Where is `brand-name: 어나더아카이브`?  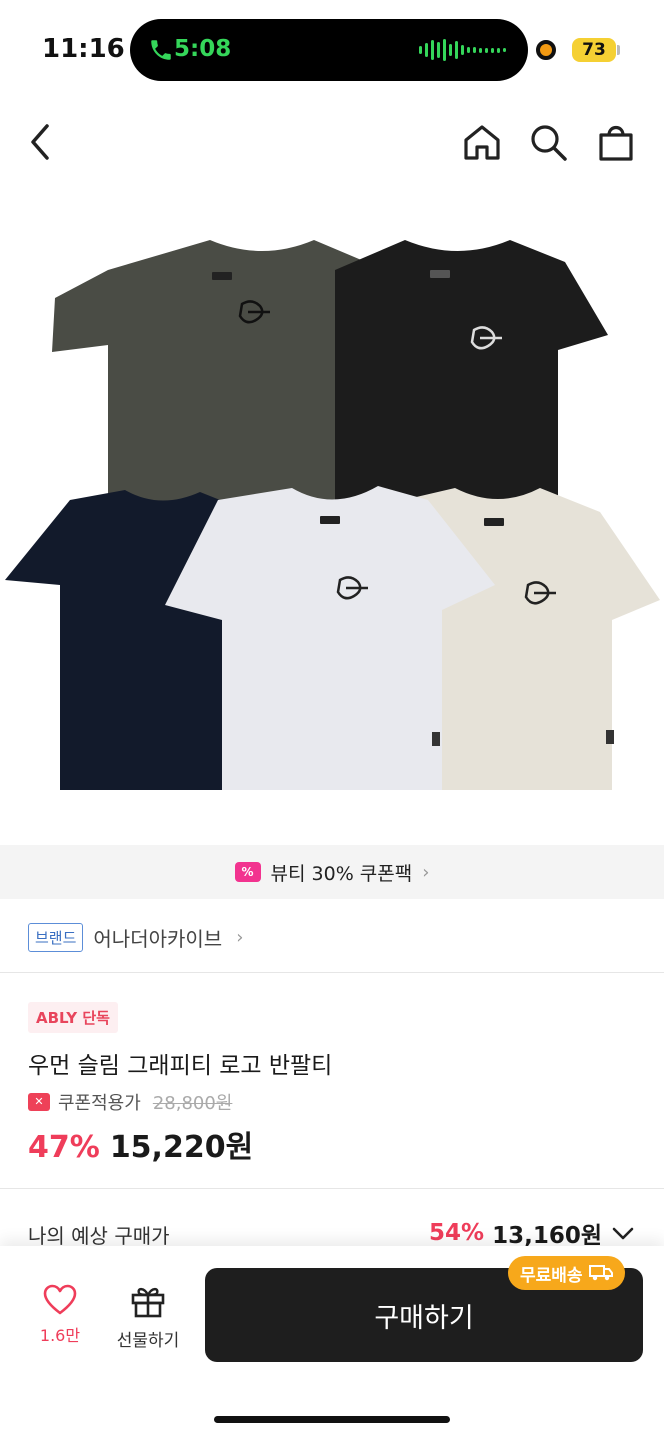
brand-name: 어나더아카이브 is located at coordinates (158, 938).